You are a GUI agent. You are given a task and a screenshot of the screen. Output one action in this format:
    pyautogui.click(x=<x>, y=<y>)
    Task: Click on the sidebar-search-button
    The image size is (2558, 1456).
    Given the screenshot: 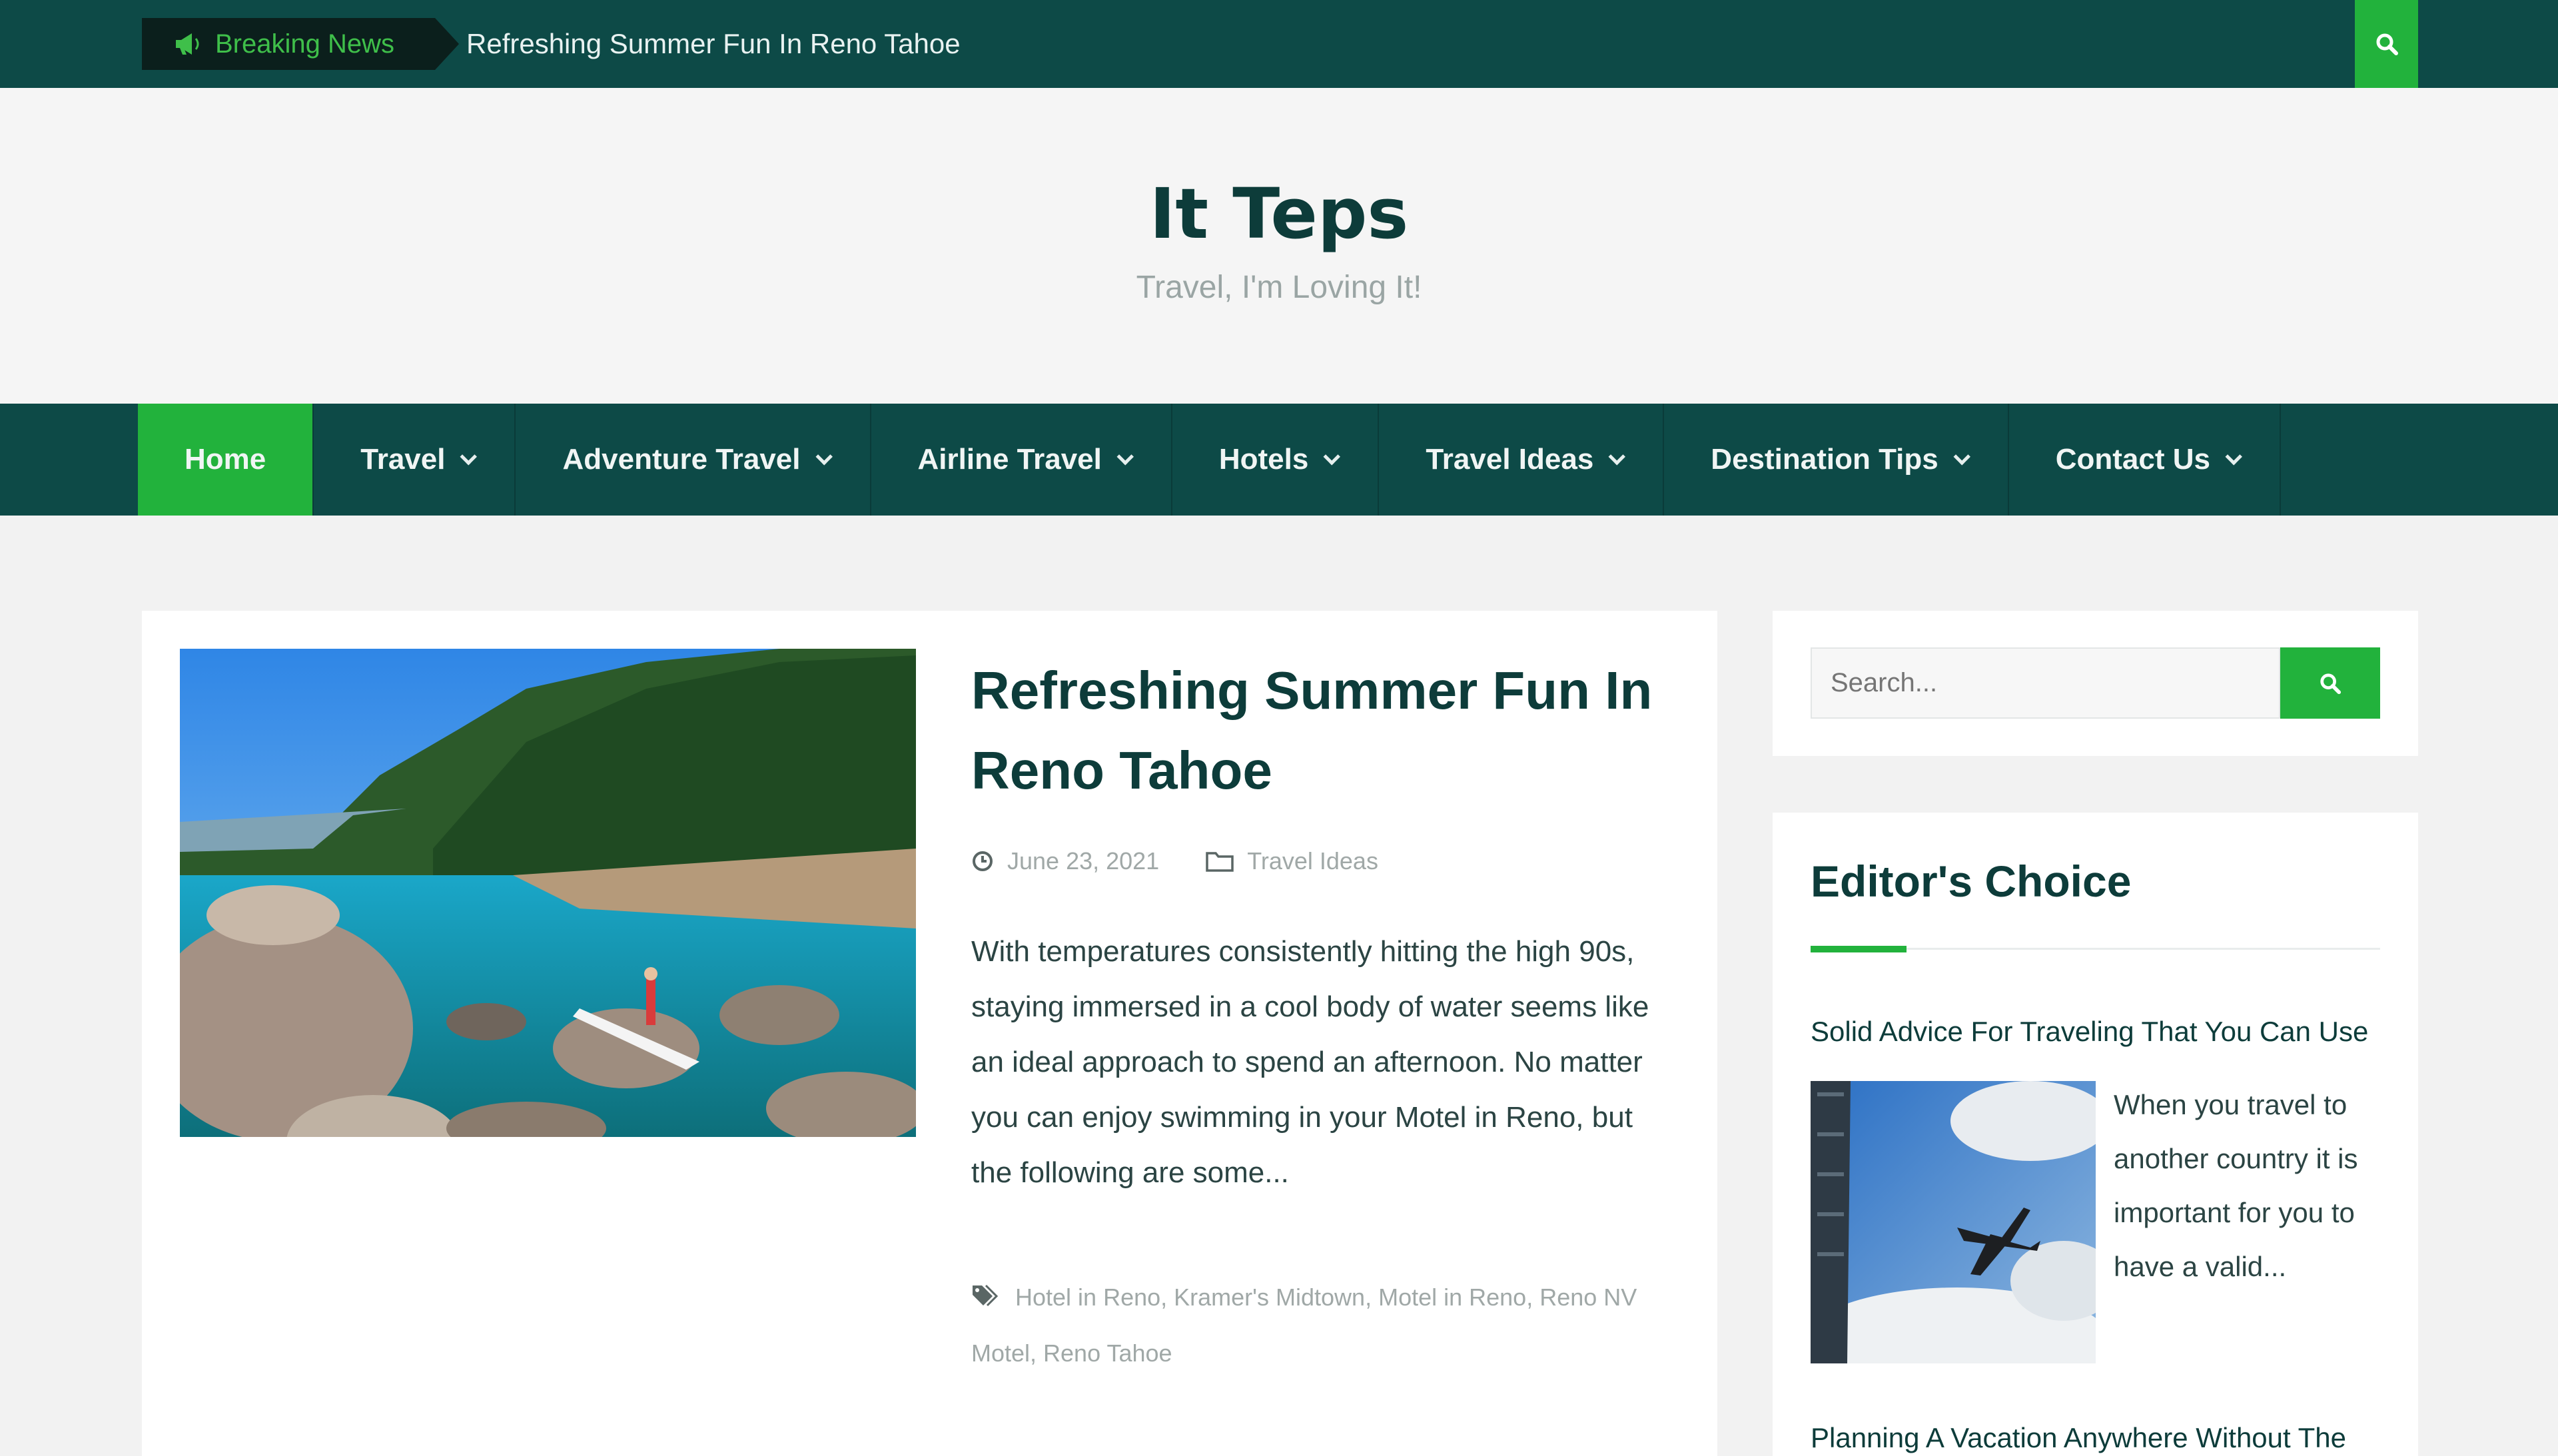 What is the action you would take?
    pyautogui.click(x=2330, y=683)
    